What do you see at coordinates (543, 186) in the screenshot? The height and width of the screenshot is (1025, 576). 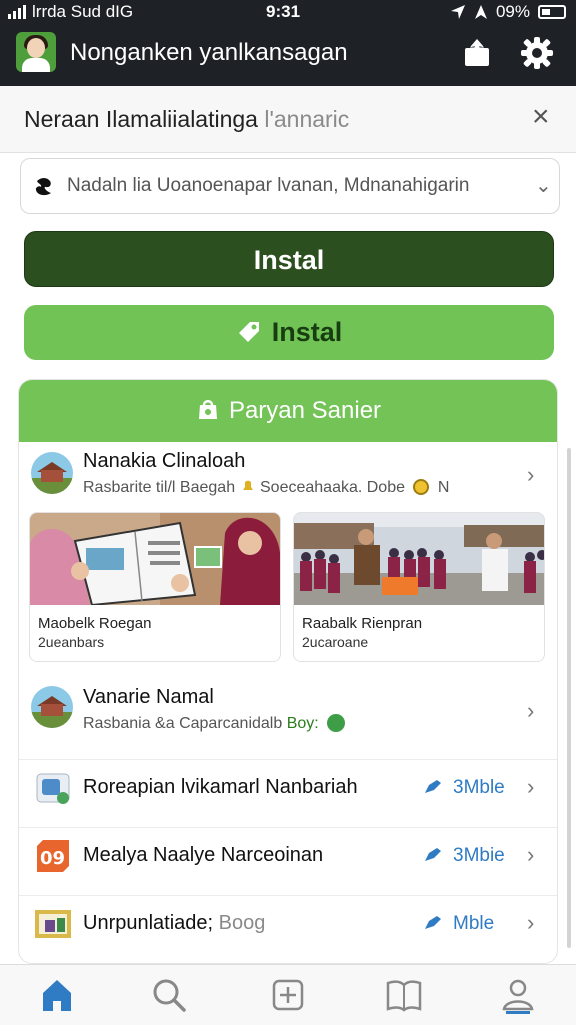 I see `chevron-down-icon: ⌄` at bounding box center [543, 186].